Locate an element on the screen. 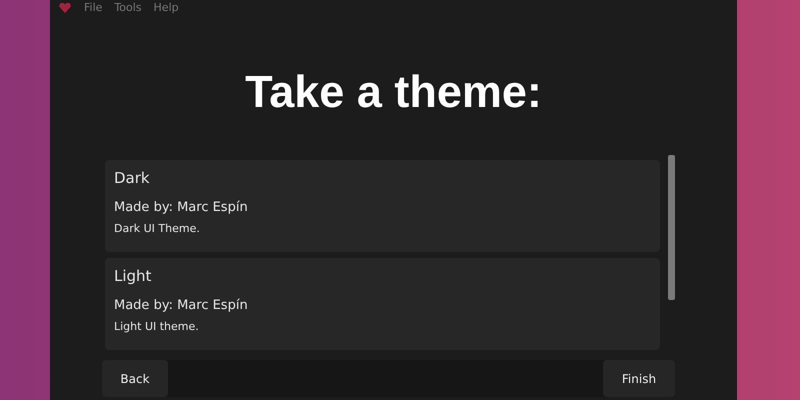 The image size is (800, 400). finish-button: Finish is located at coordinates (639, 378).